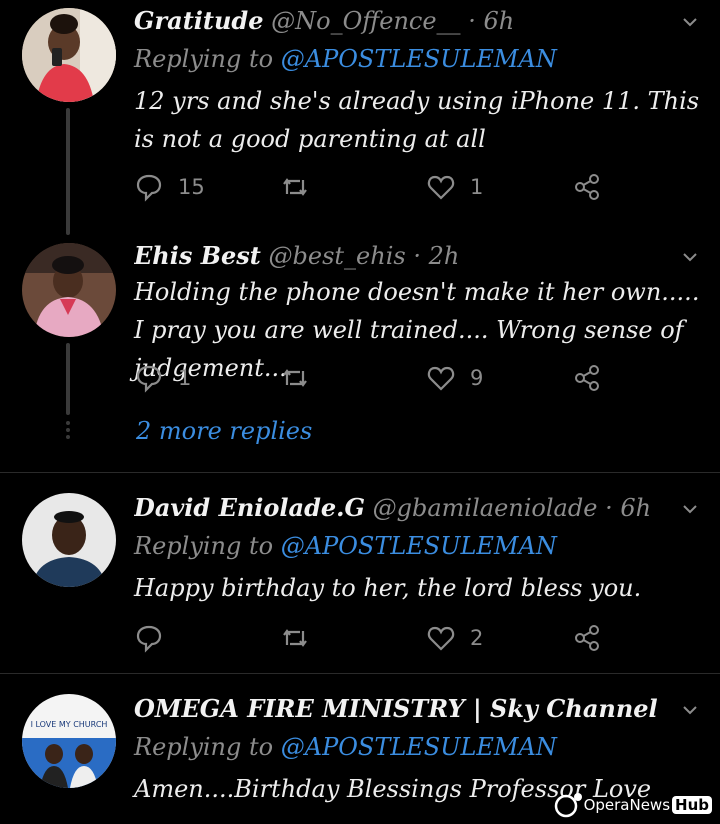  I want to click on tweet-header: Ehis Best @best_ehis · 2h, so click(297, 255).